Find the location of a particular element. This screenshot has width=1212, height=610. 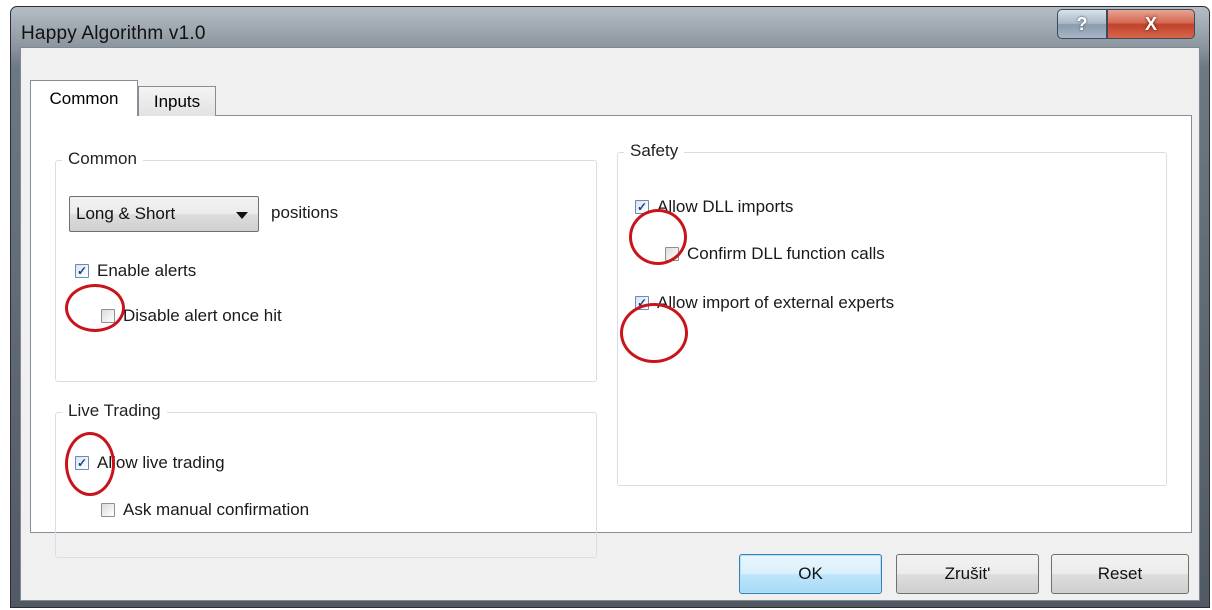

disable-alert-once-hit-label: Disable alert once hit is located at coordinates (202, 315).